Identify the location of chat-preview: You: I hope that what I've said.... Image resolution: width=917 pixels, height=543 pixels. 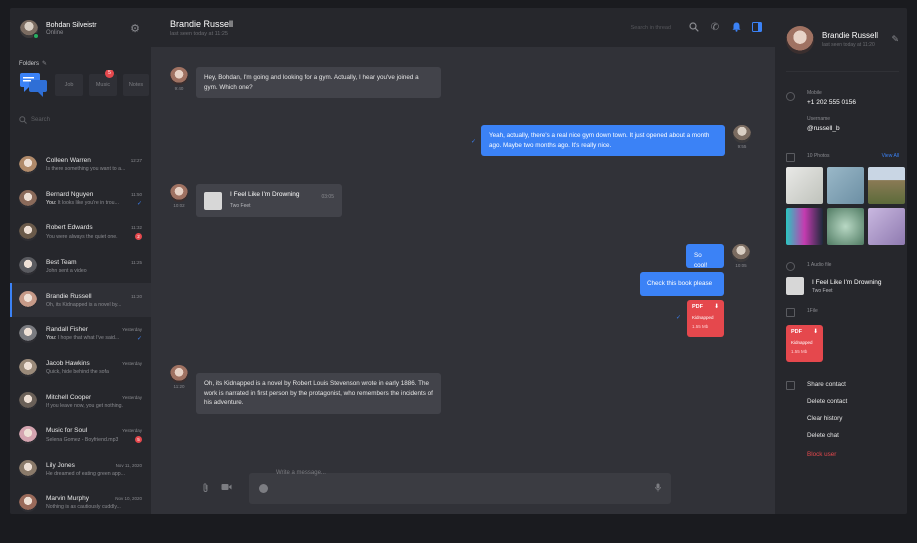
(82, 338).